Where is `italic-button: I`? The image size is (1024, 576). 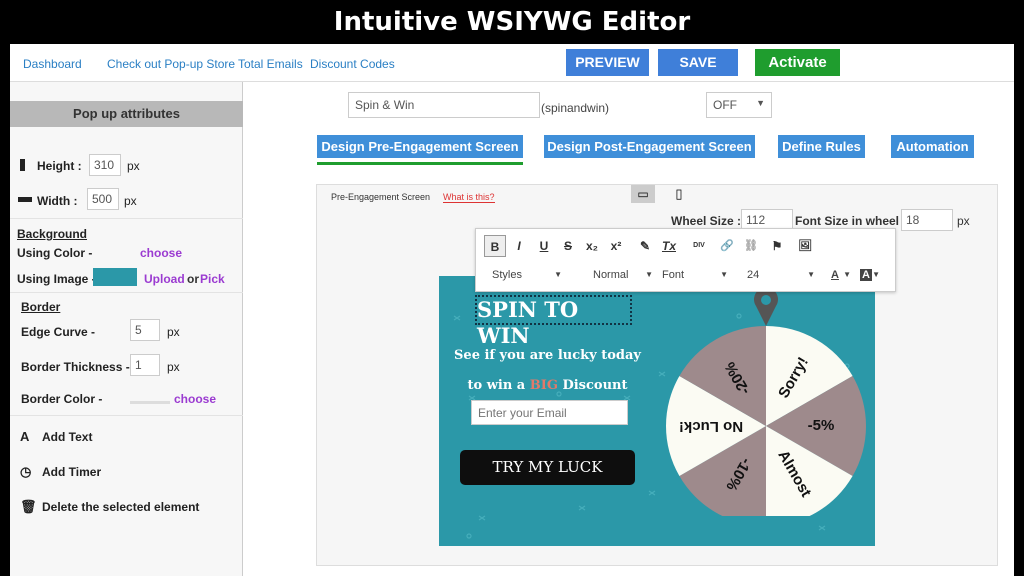
italic-button: I is located at coordinates (519, 246).